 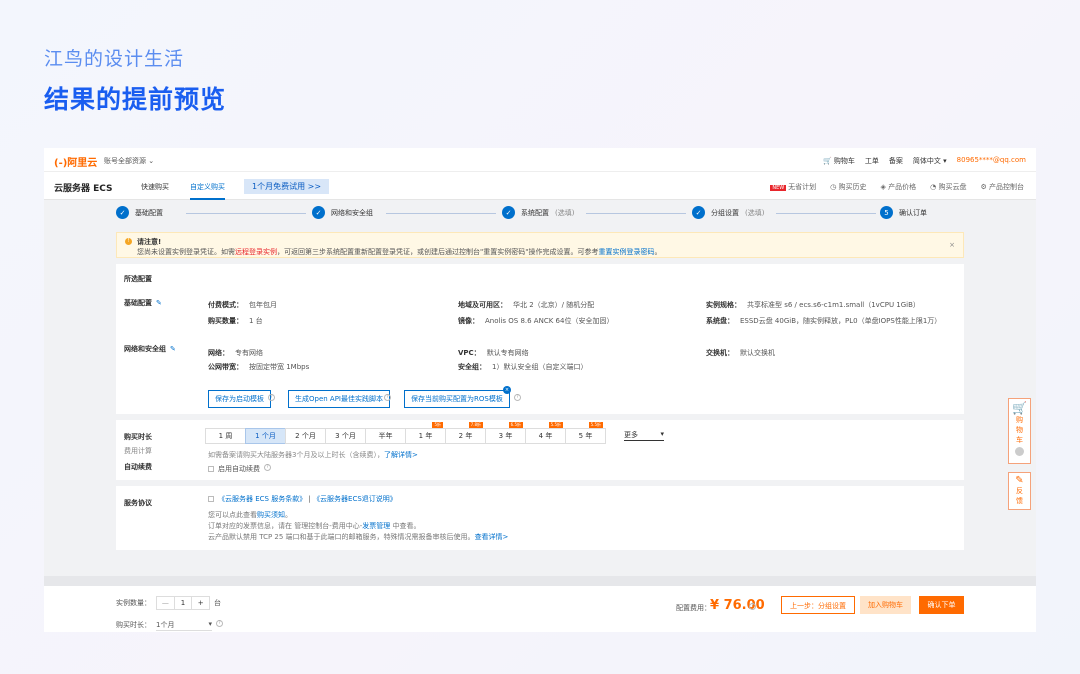 I want to click on step-system: ✓ 系统配置 (选填), so click(x=538, y=212).